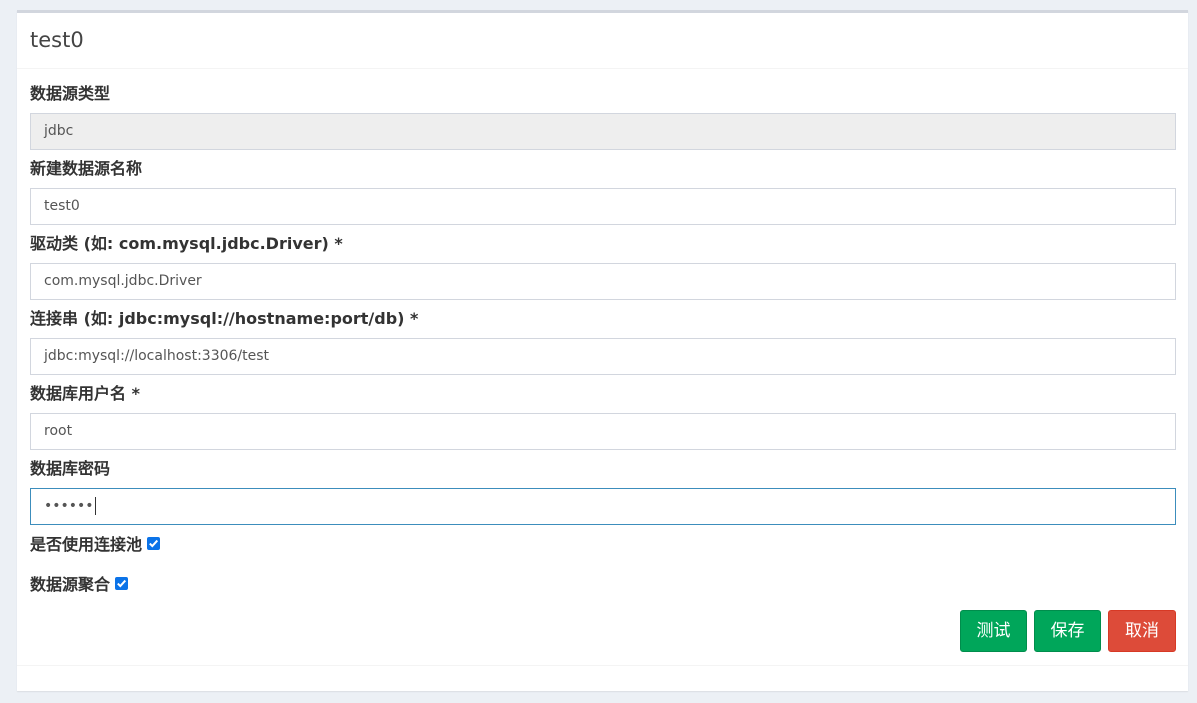 The height and width of the screenshot is (703, 1197). What do you see at coordinates (1142, 631) in the screenshot?
I see `cancel-button: 取消` at bounding box center [1142, 631].